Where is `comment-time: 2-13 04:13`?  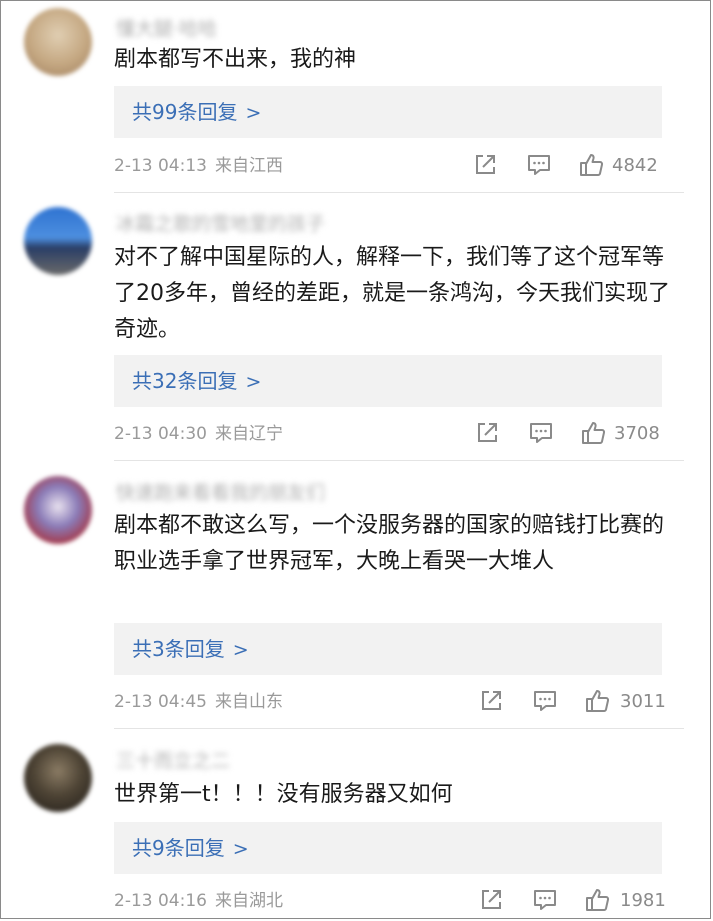 comment-time: 2-13 04:13 is located at coordinates (160, 166).